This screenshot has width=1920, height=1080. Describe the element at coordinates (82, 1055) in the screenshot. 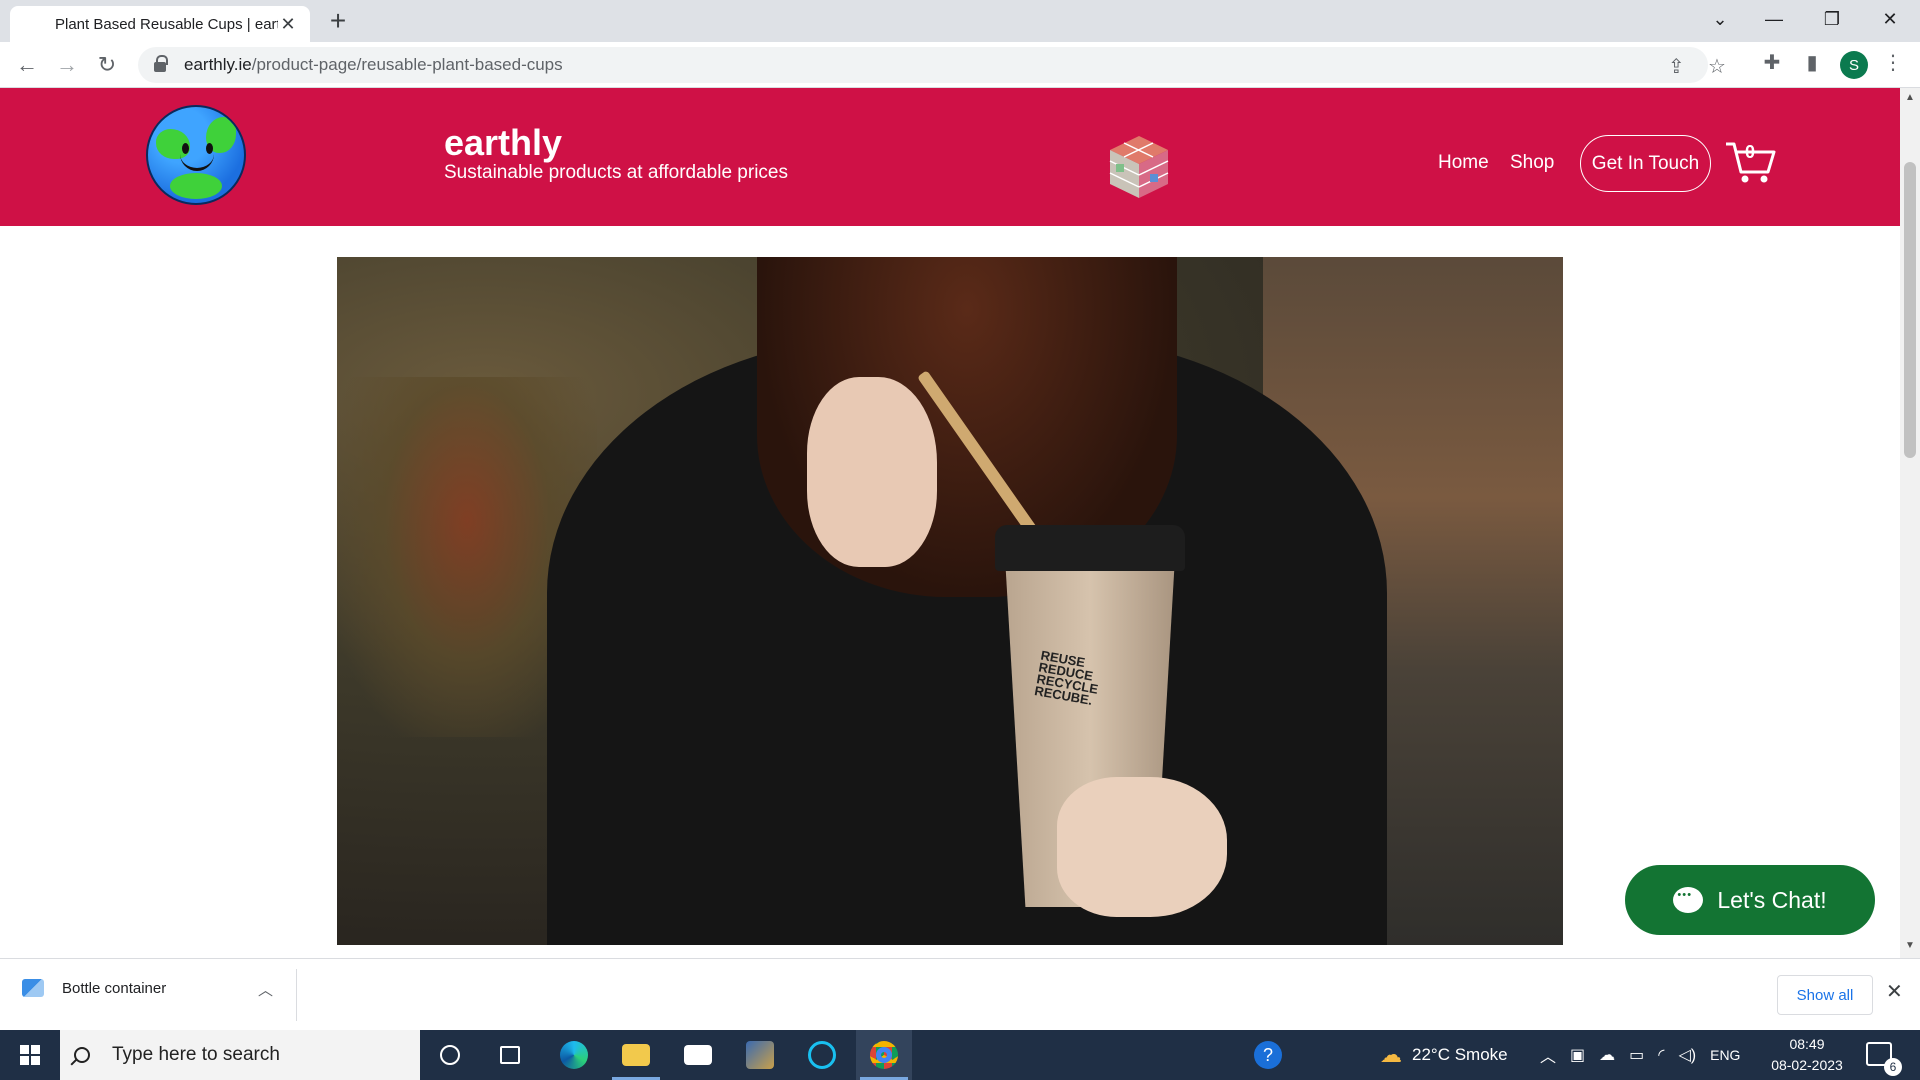

I see `search-icon` at that location.